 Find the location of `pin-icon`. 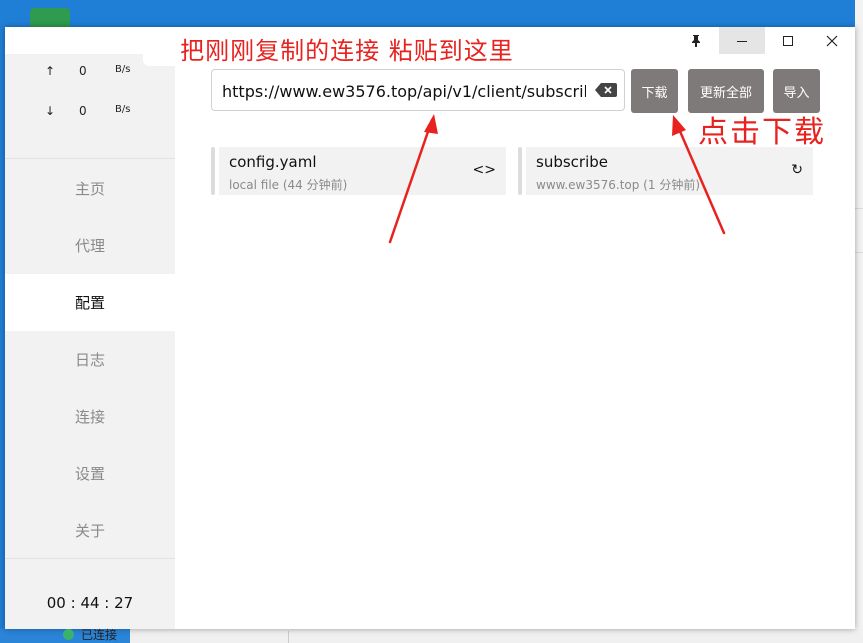

pin-icon is located at coordinates (696, 40).